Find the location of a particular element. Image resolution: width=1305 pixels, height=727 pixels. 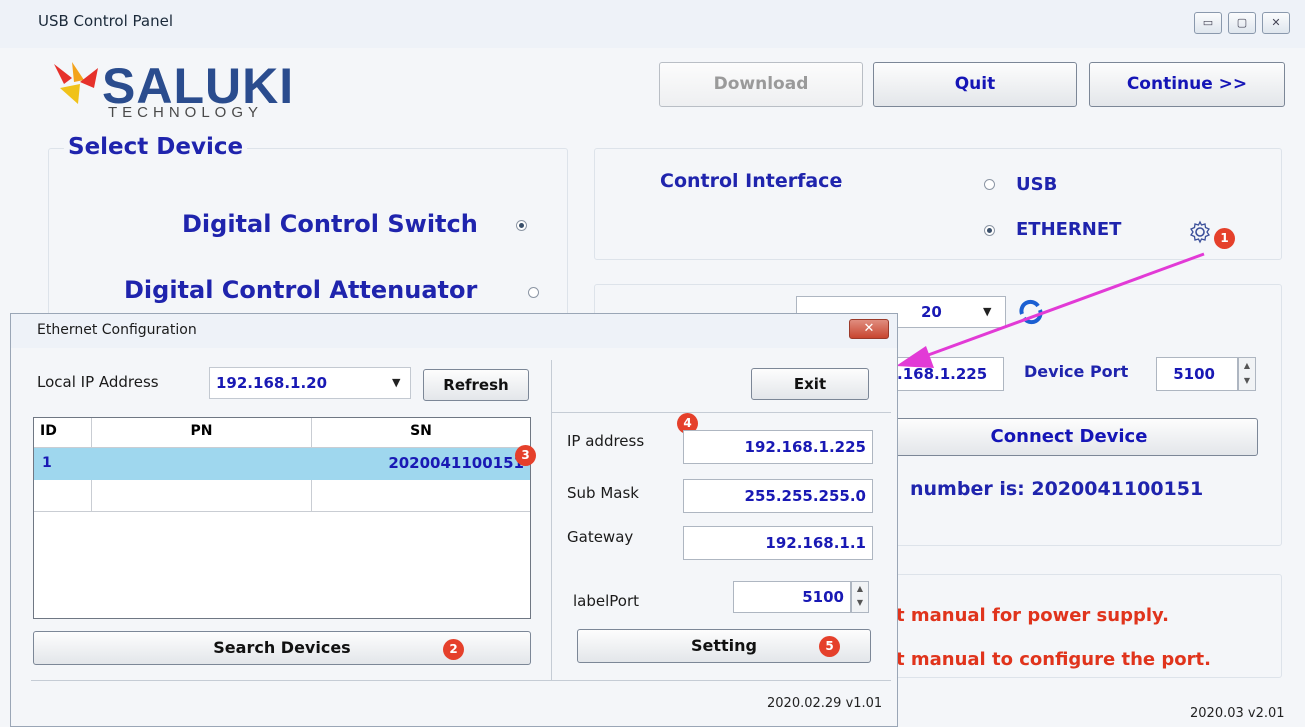

row-sn: 2020041100151 is located at coordinates (456, 463).